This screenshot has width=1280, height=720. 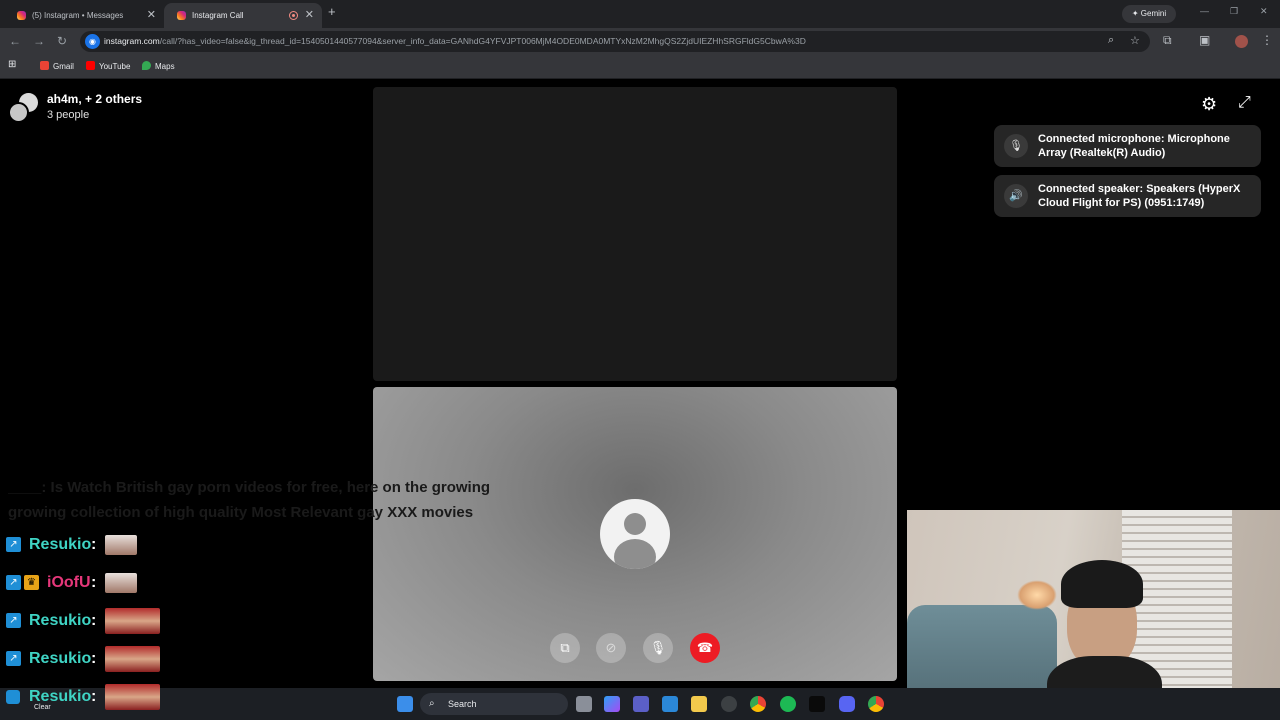 What do you see at coordinates (635, 554) in the screenshot?
I see `avatar-body` at bounding box center [635, 554].